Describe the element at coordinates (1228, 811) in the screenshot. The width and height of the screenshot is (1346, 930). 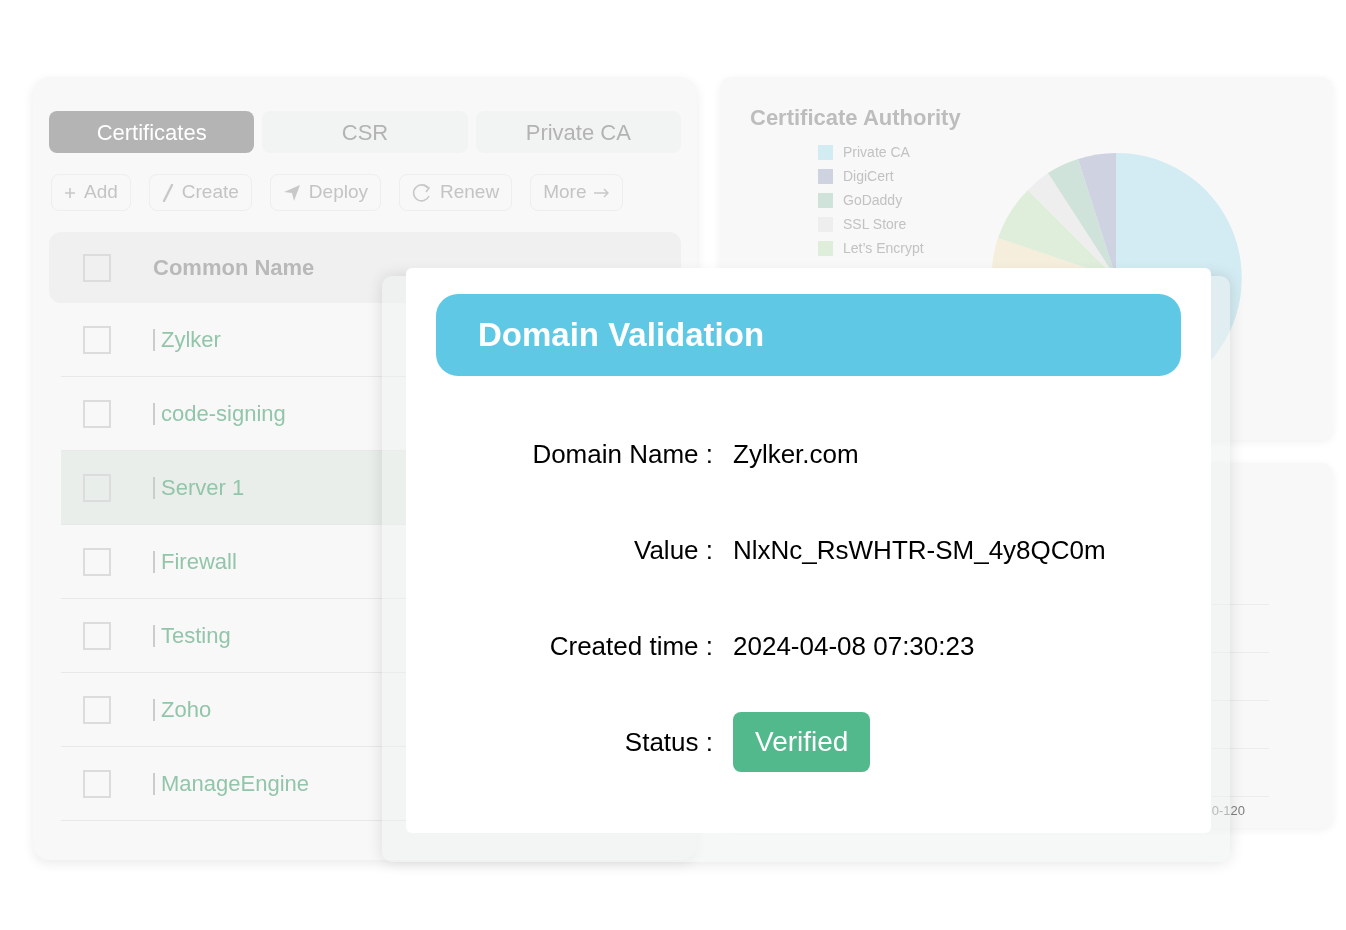
I see `axis-label: 0-120` at that location.